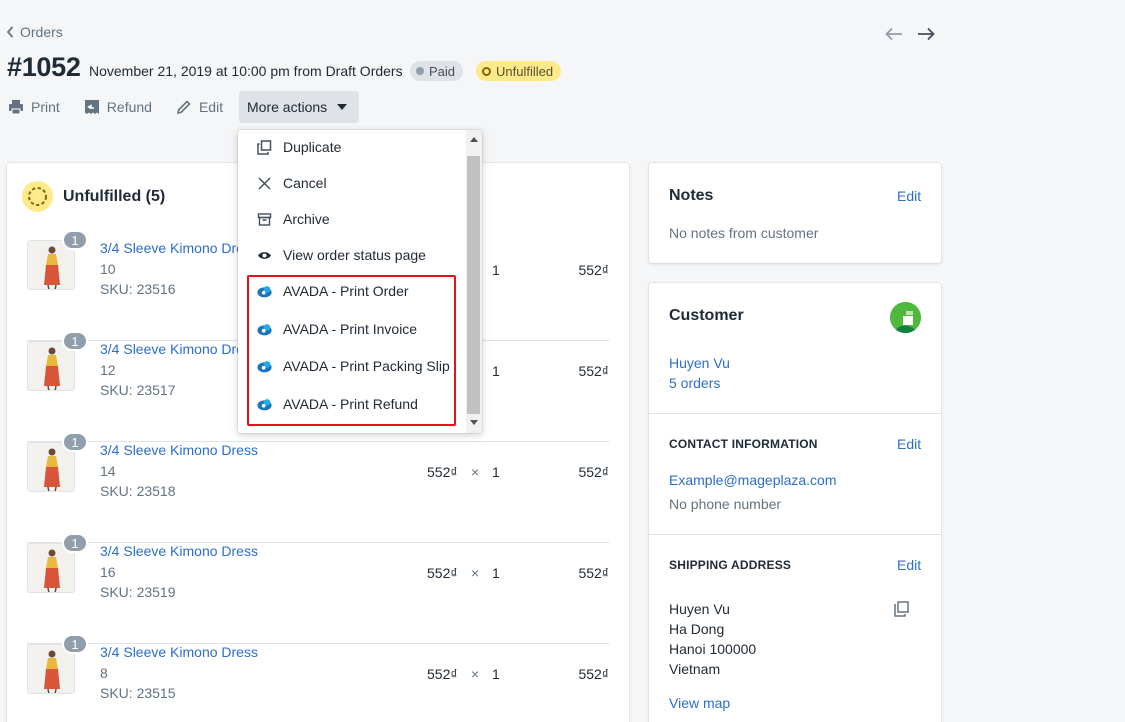  I want to click on scroll-down-arrow-icon, so click(474, 422).